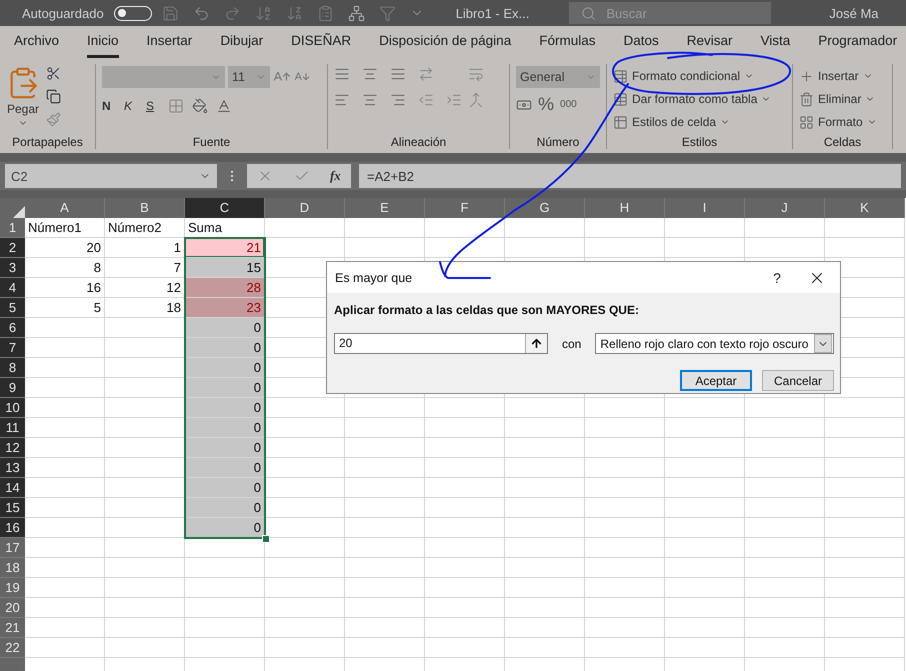 The image size is (906, 671). What do you see at coordinates (211, 142) in the screenshot?
I see `group-label: Fuente` at bounding box center [211, 142].